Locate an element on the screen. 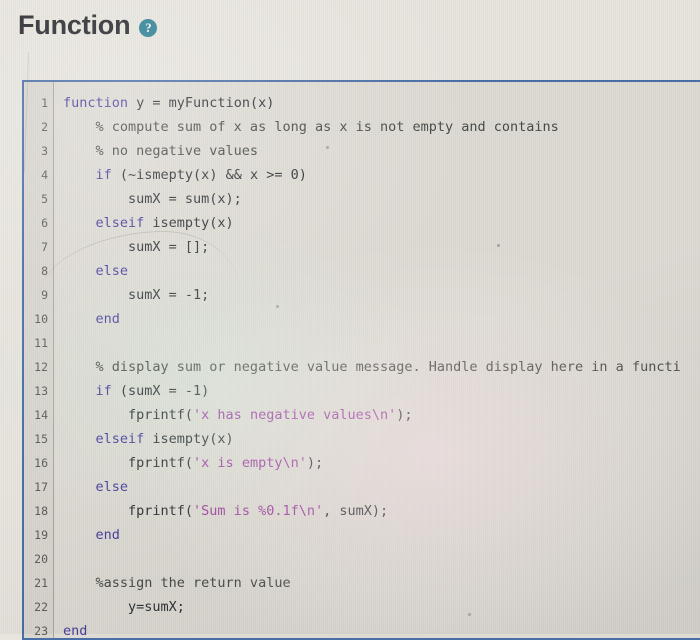  code-line: fprintf('x has negative values\n'); is located at coordinates (381, 415).